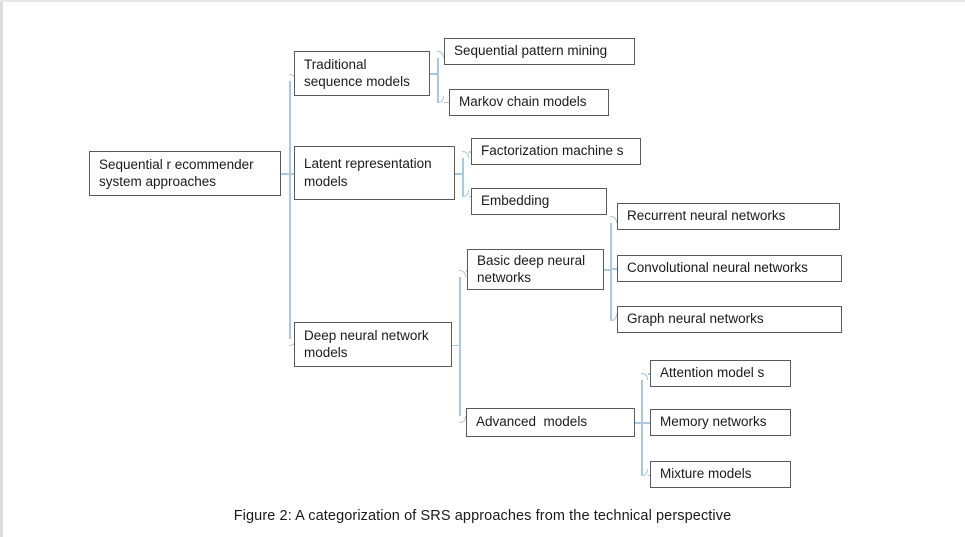  I want to click on node-convolutional-neural-networks-label: Convolutional neural networks, so click(717, 268).